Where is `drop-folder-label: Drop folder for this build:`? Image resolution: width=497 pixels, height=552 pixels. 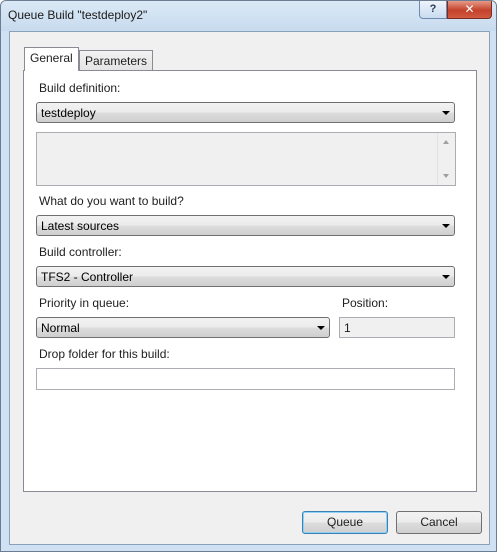
drop-folder-label: Drop folder for this build: is located at coordinates (104, 354).